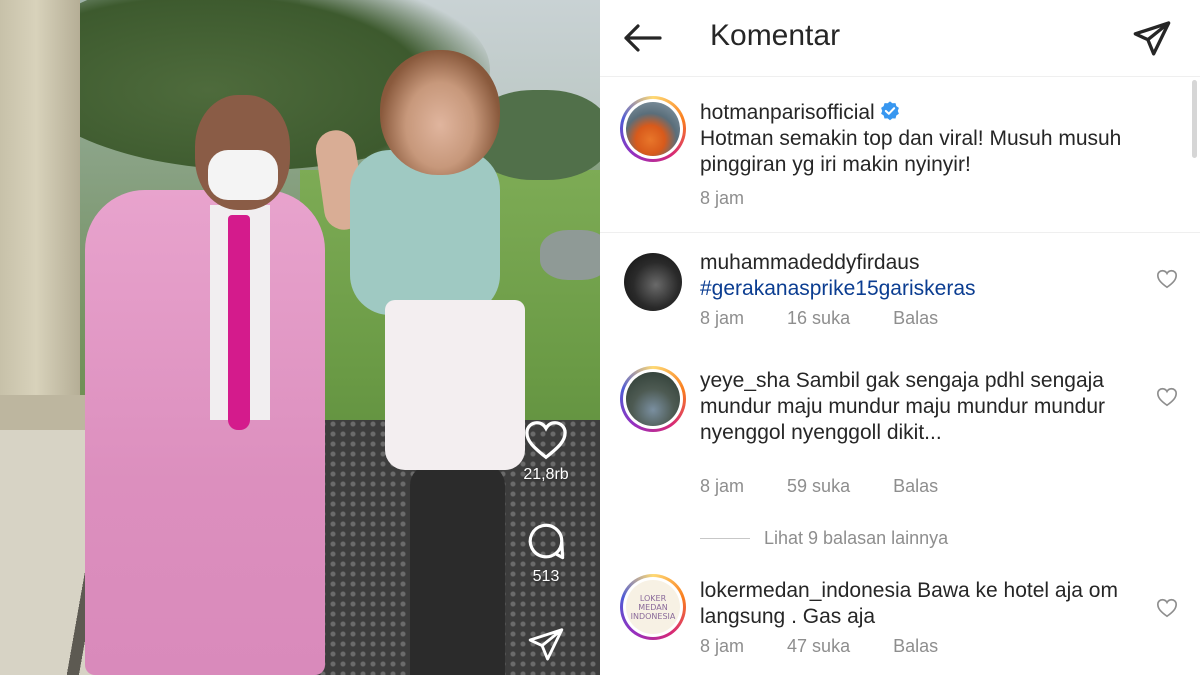  What do you see at coordinates (239, 322) in the screenshot?
I see `video-man-tie` at bounding box center [239, 322].